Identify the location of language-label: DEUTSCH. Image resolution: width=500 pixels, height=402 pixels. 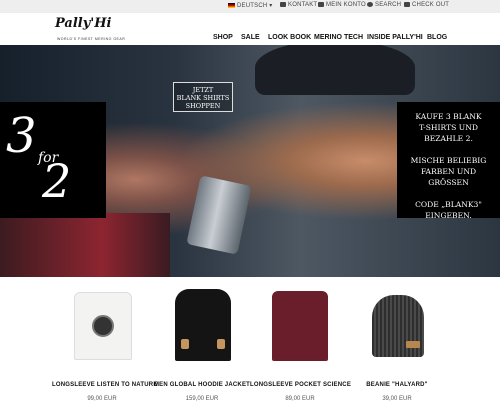
(252, 6).